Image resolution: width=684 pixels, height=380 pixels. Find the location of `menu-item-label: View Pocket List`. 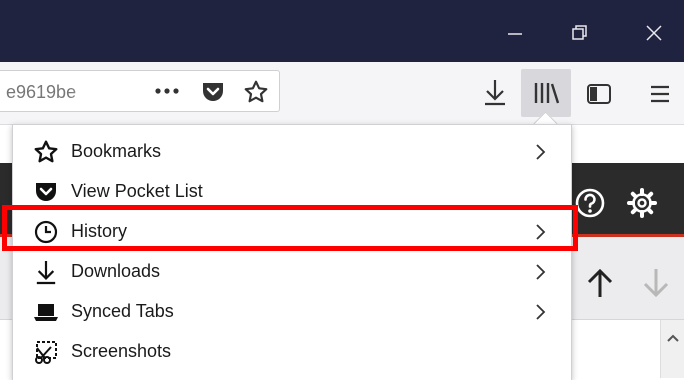

menu-item-label: View Pocket List is located at coordinates (137, 191).